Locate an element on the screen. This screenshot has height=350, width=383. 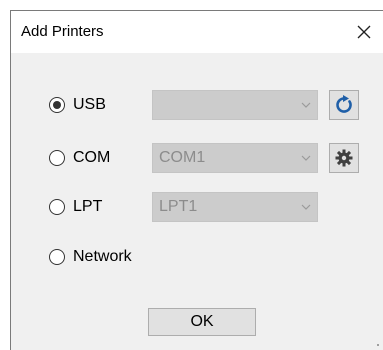
lpt-port-value: LPT1 is located at coordinates (178, 206).